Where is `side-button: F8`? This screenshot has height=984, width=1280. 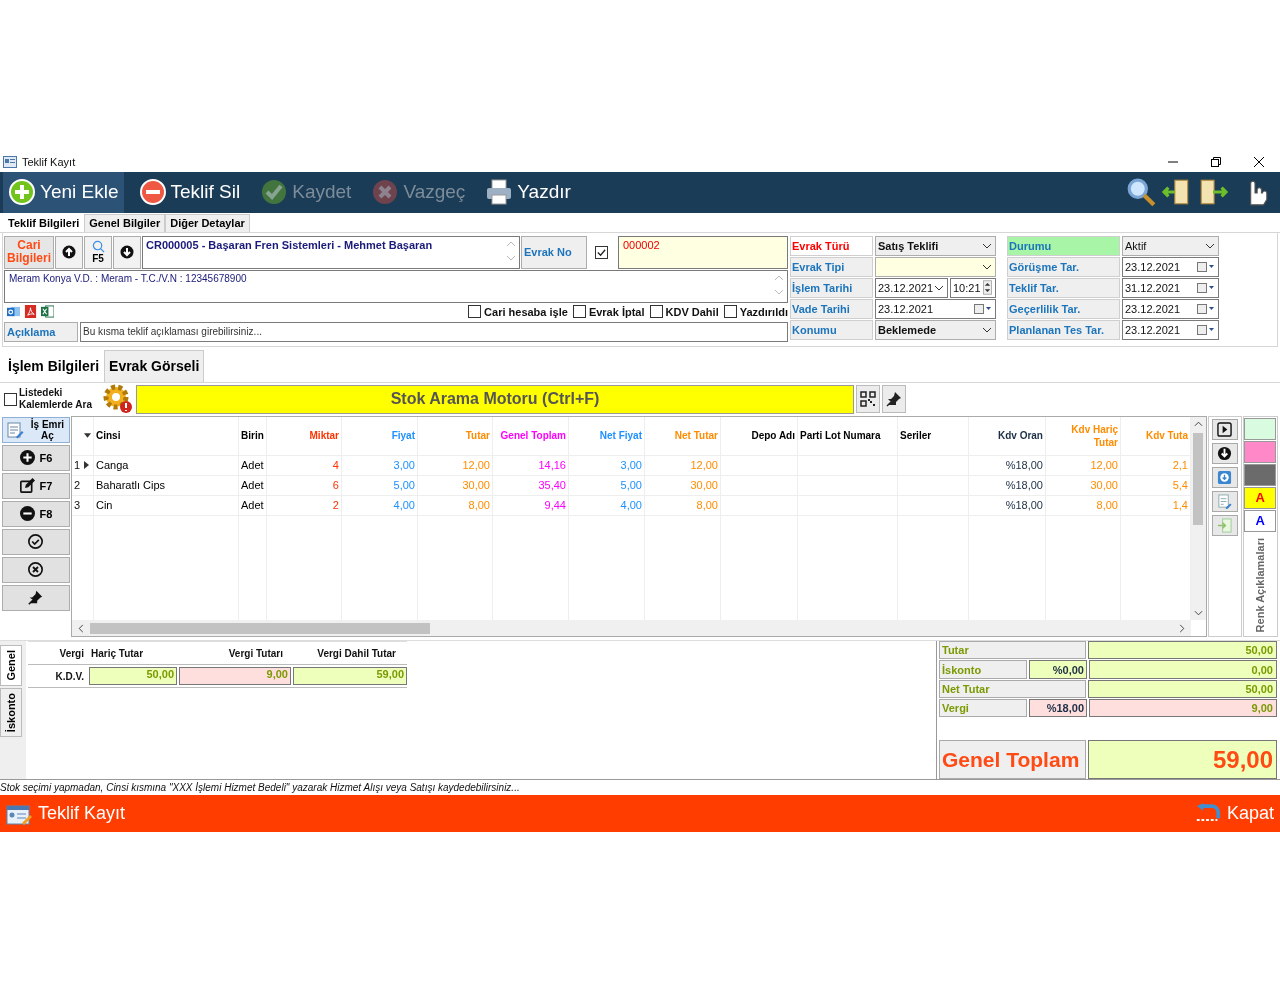
side-button: F8 is located at coordinates (36, 513).